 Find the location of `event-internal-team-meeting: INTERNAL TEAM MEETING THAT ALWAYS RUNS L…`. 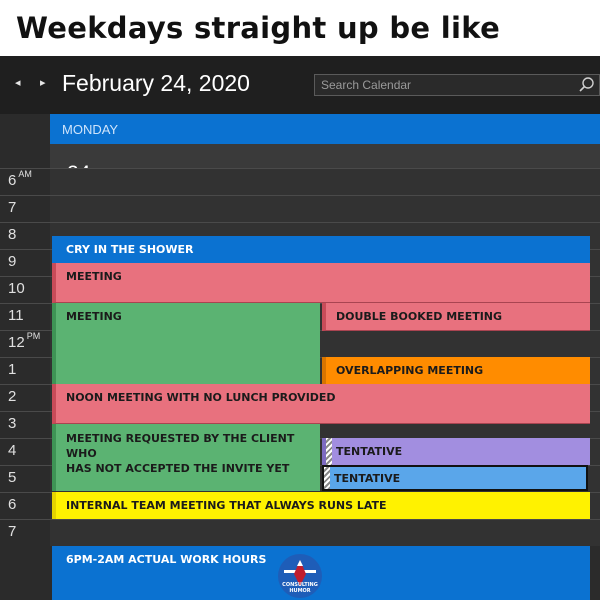

event-internal-team-meeting: INTERNAL TEAM MEETING THAT ALWAYS RUNS L… is located at coordinates (321, 505).